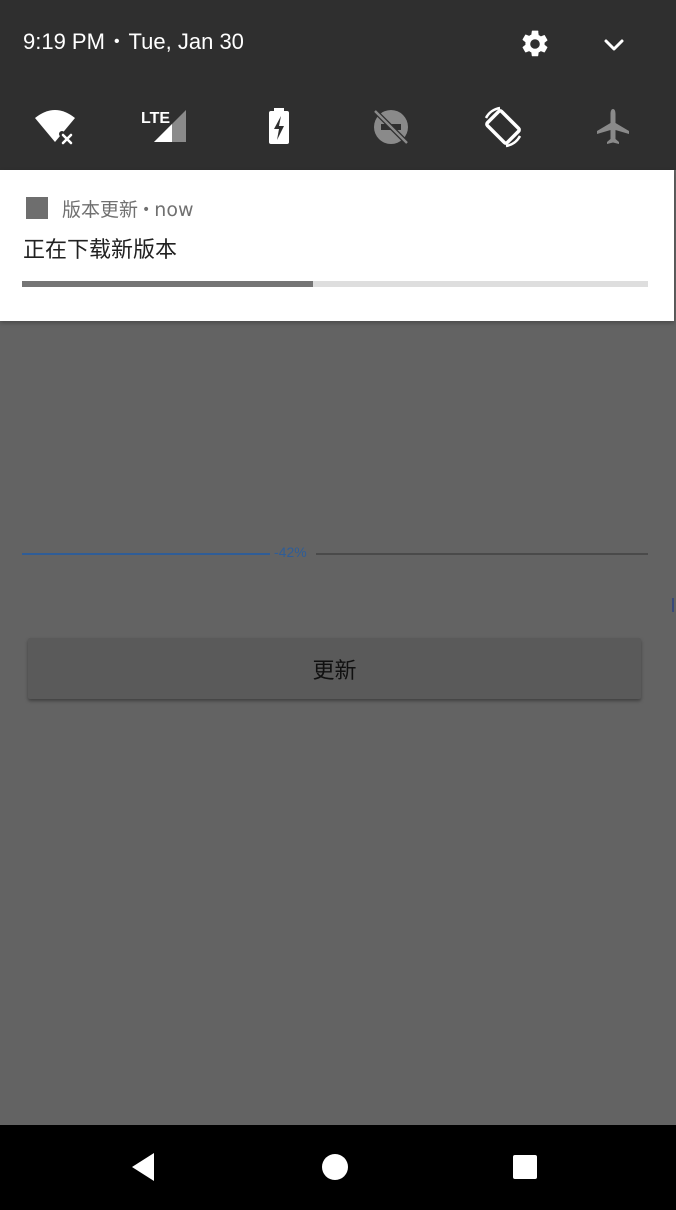 This screenshot has height=1210, width=676. I want to click on battery-saver-icon, so click(279, 127).